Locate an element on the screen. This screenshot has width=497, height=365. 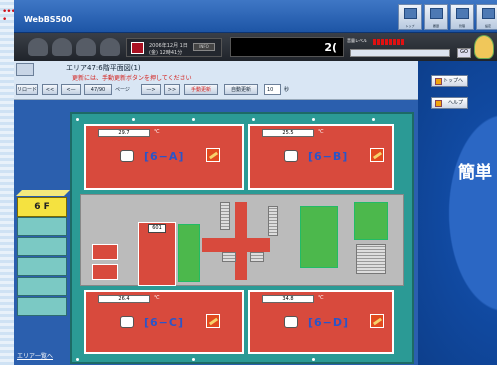
reload-icon is located at coordinates (25, 69).